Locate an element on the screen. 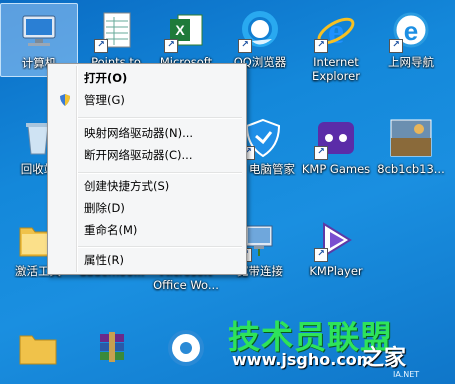 Image resolution: width=455 pixels, height=384 pixels. desktop-icon-microsoft-excel: X ↗ Microsoft is located at coordinates (186, 36).